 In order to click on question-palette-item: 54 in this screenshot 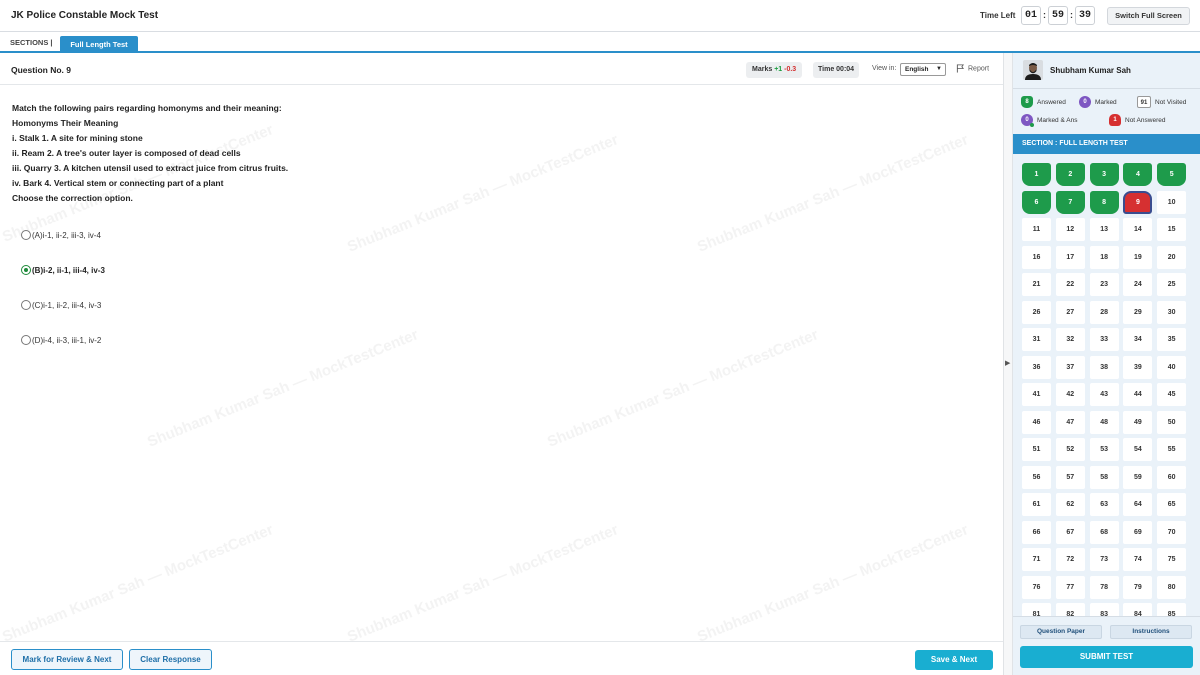, I will do `click(1138, 449)`.